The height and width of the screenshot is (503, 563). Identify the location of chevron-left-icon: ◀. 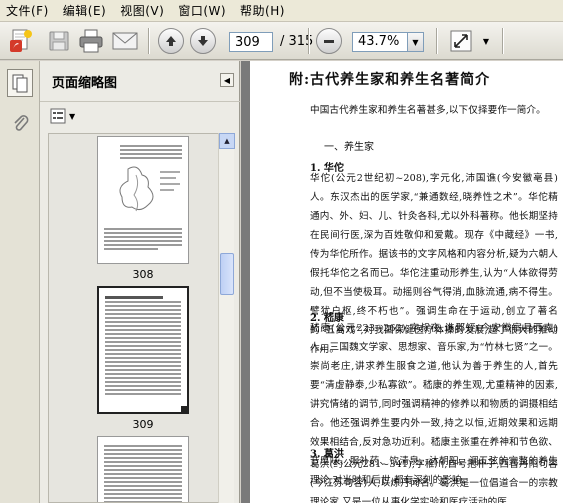
(227, 80).